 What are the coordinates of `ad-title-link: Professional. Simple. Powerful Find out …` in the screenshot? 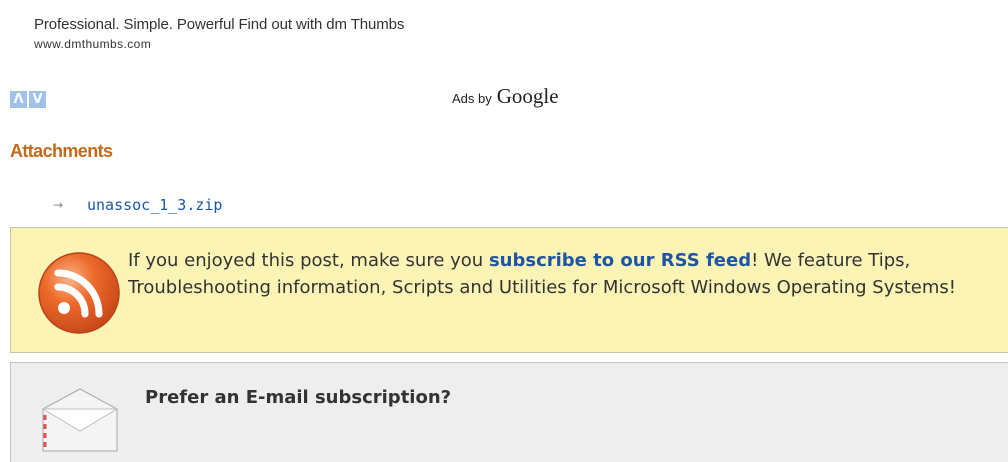 It's located at (219, 24).